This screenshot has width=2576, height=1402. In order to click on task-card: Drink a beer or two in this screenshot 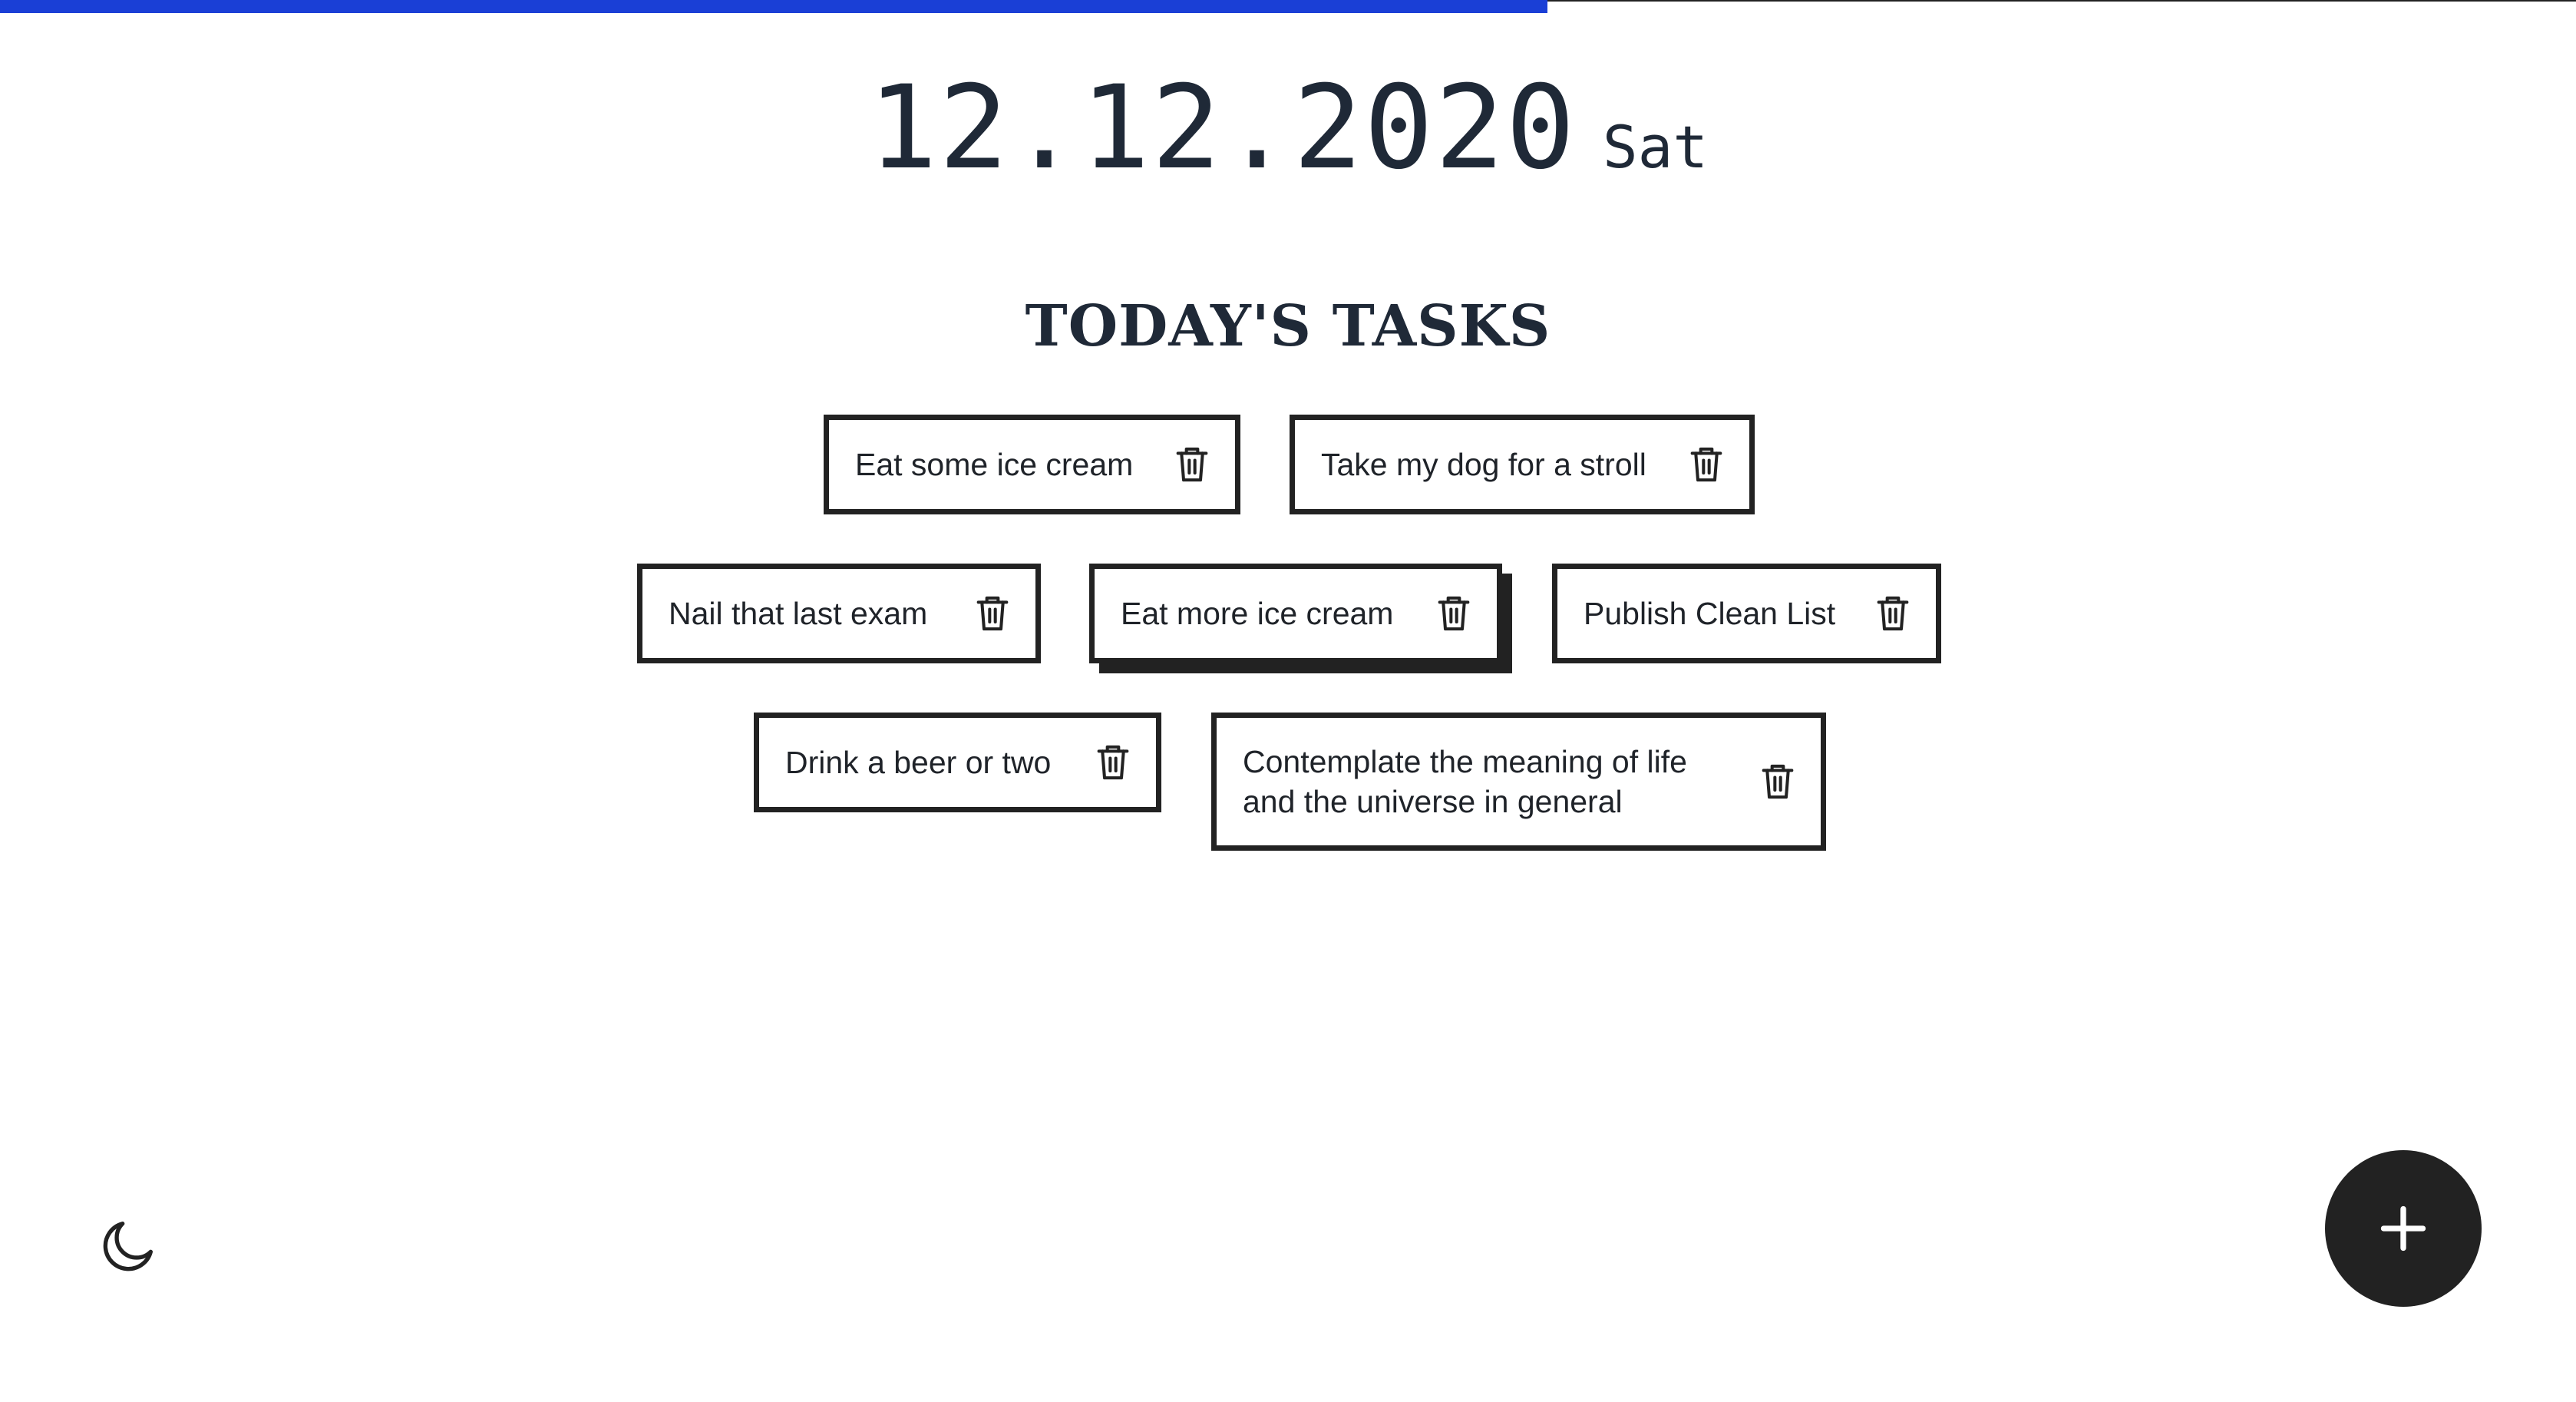, I will do `click(957, 763)`.